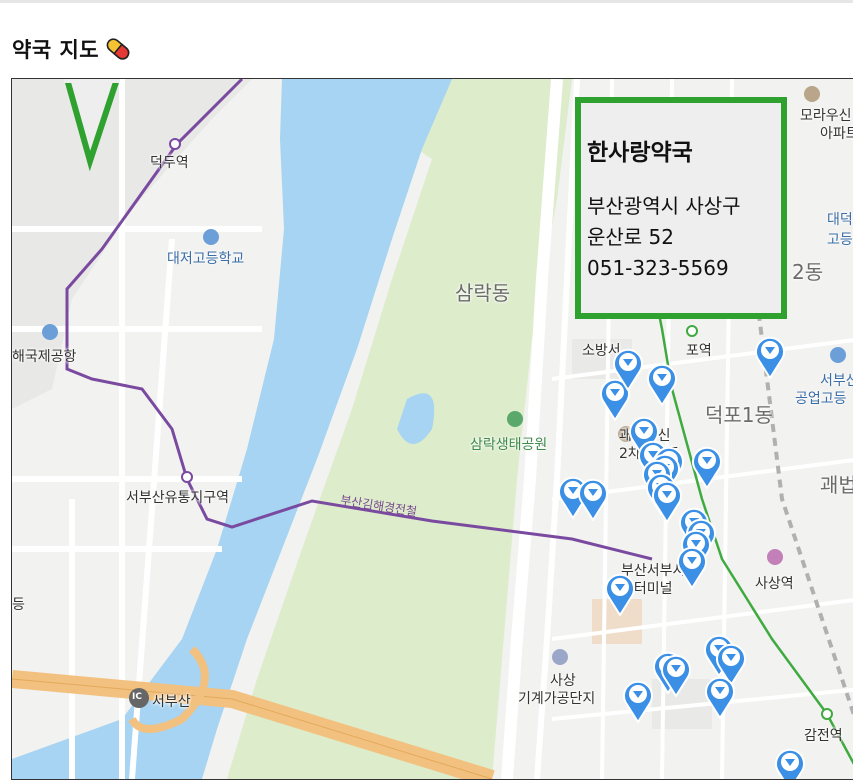 Image resolution: width=853 pixels, height=780 pixels. Describe the element at coordinates (836, 381) in the screenshot. I see `map-label-seobu-industrial: 서부산` at that location.